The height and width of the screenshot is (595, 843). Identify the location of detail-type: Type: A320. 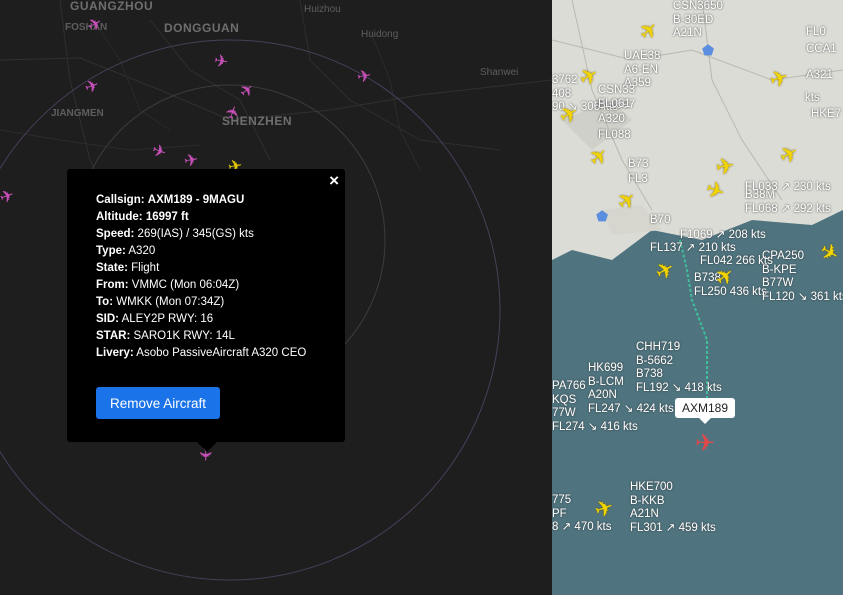
(126, 251).